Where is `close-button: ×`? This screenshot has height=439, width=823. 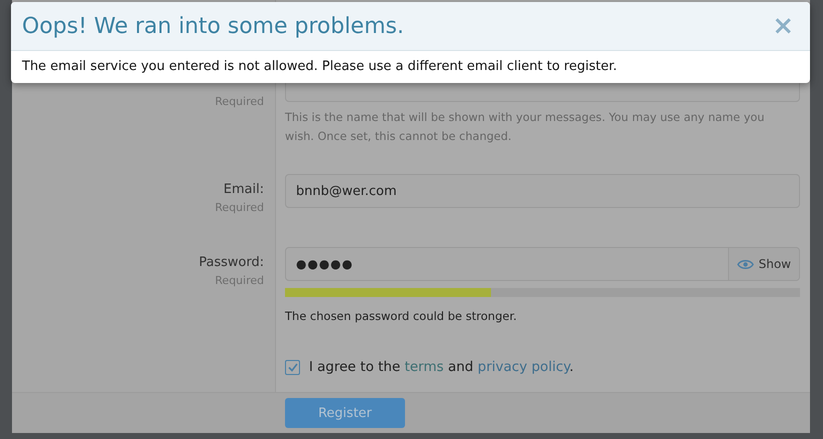
close-button: × is located at coordinates (783, 26).